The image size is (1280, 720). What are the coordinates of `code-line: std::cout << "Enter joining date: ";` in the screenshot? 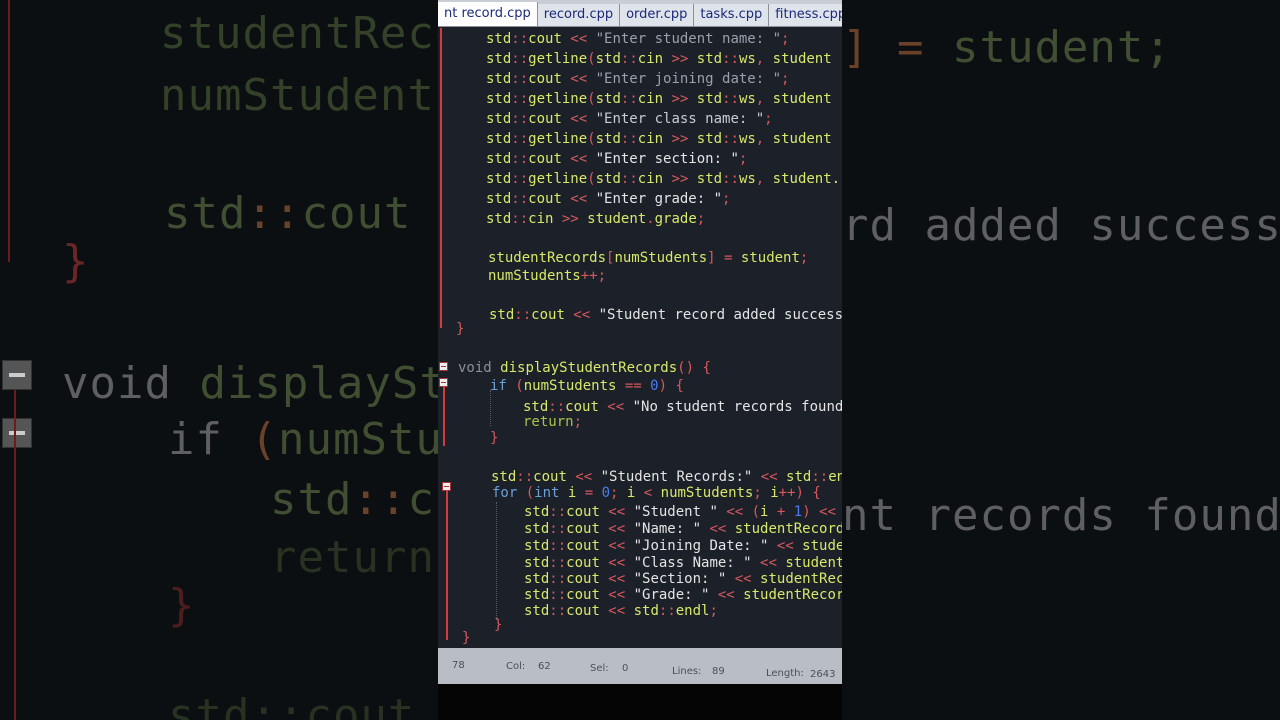 It's located at (638, 79).